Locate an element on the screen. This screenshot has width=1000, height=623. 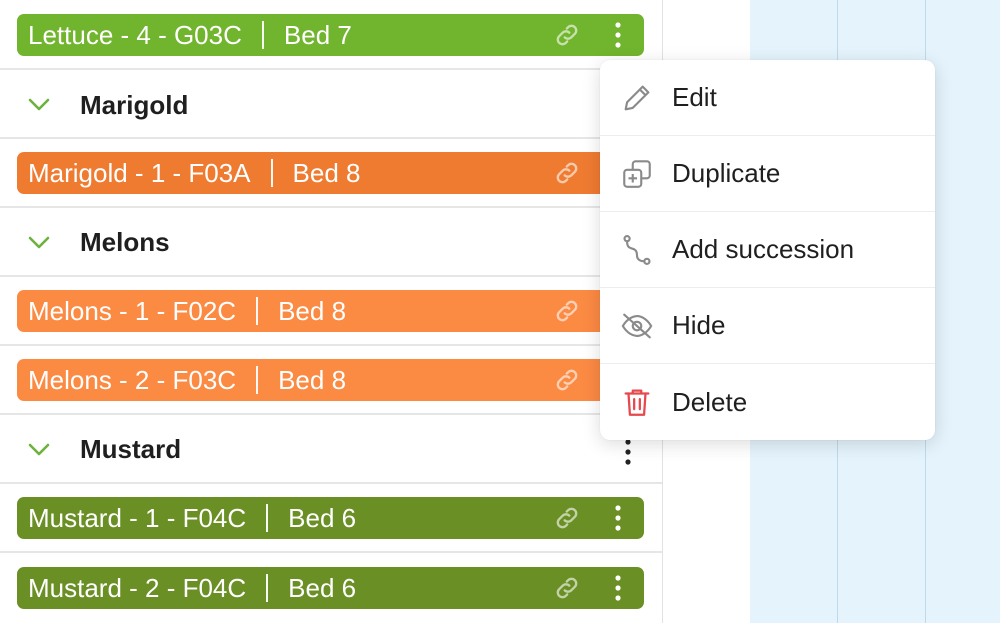
group-title: Marigold is located at coordinates (134, 105).